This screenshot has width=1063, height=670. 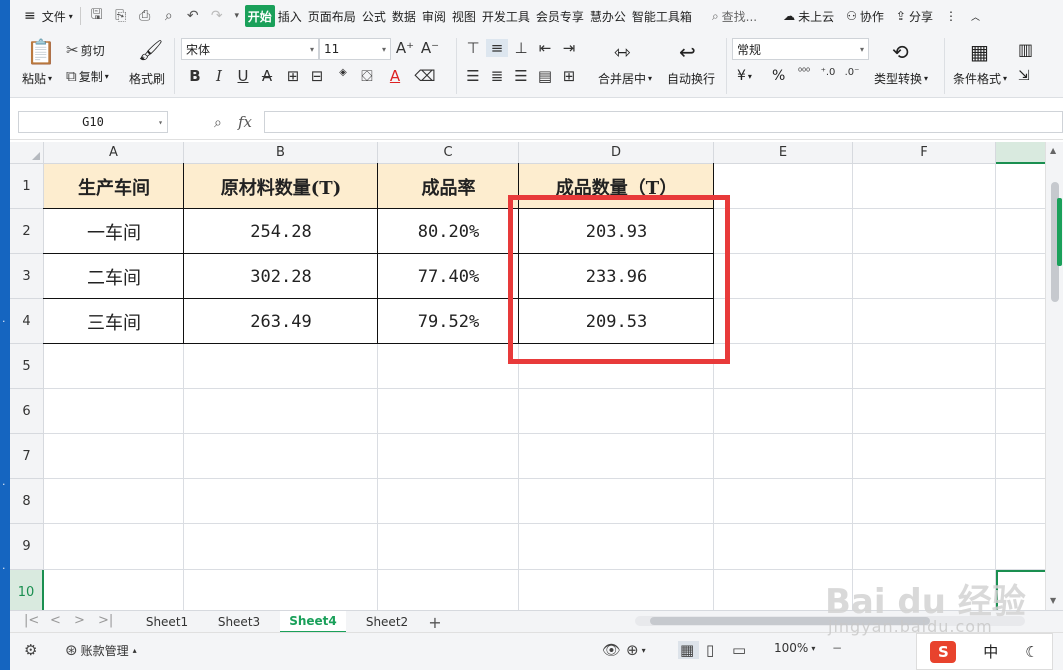 I want to click on moon-icon: ☾, so click(x=1031, y=652).